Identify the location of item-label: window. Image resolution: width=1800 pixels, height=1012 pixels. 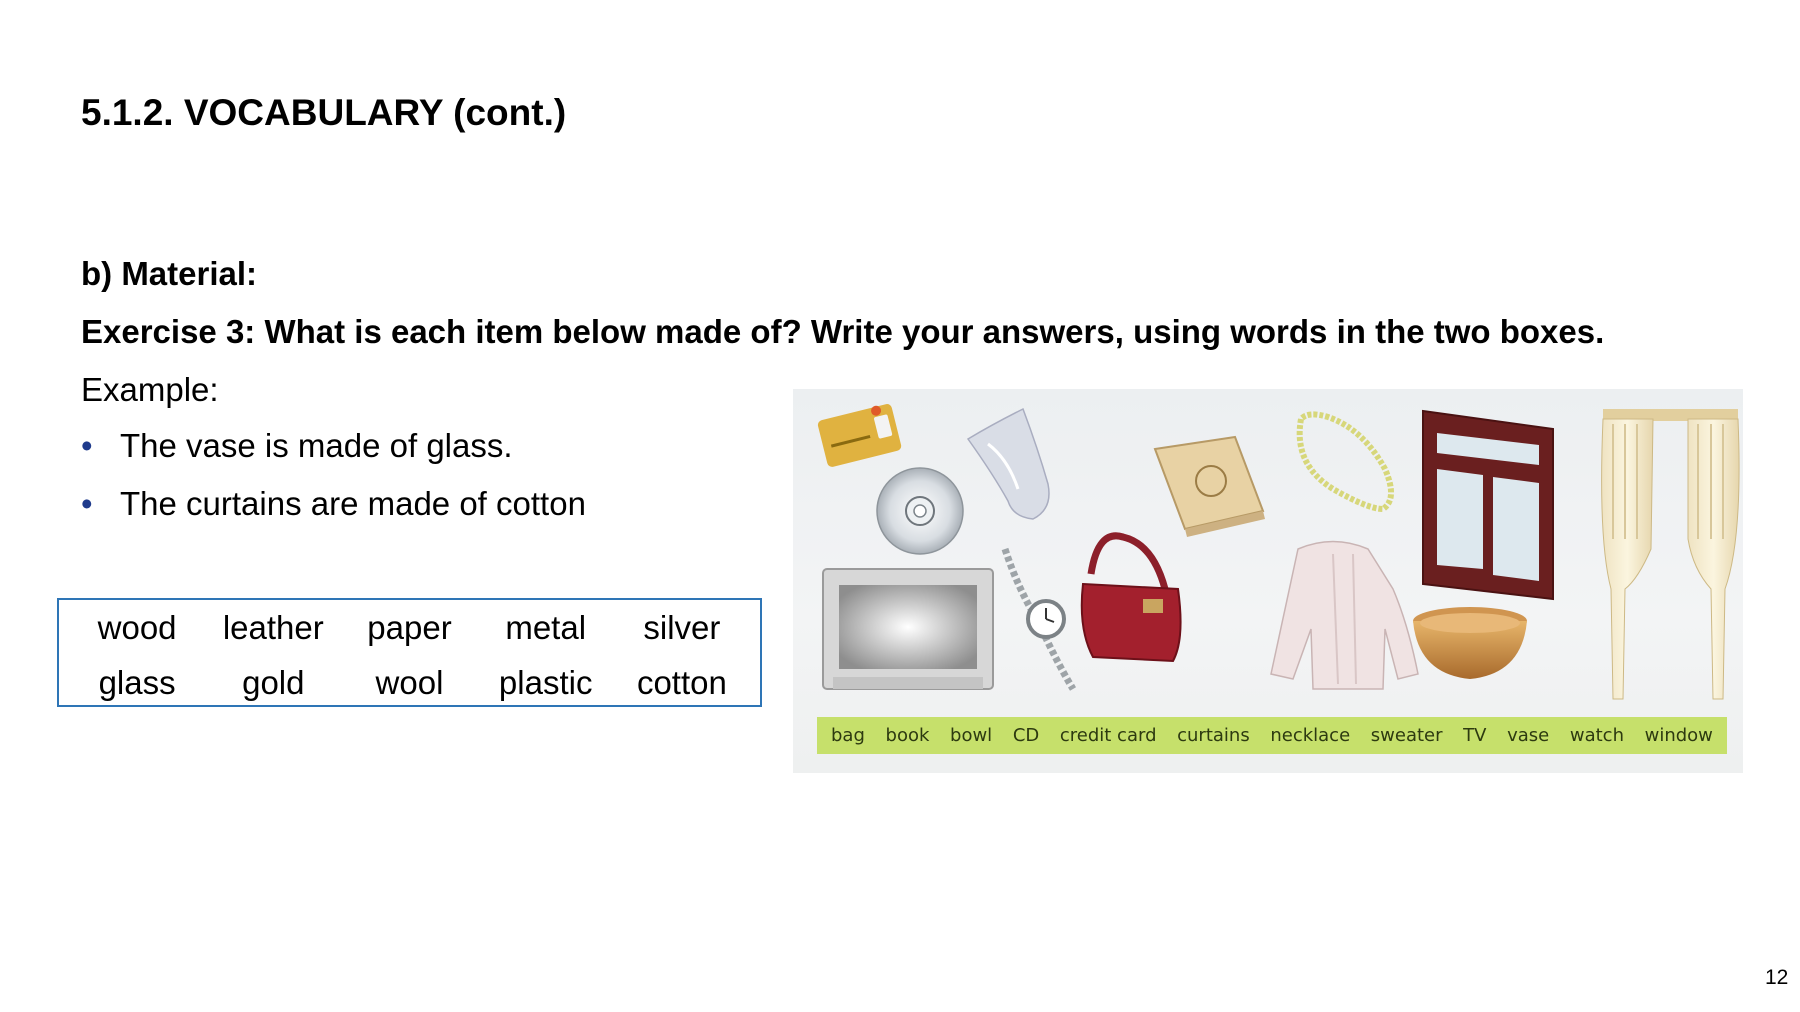
(1678, 735).